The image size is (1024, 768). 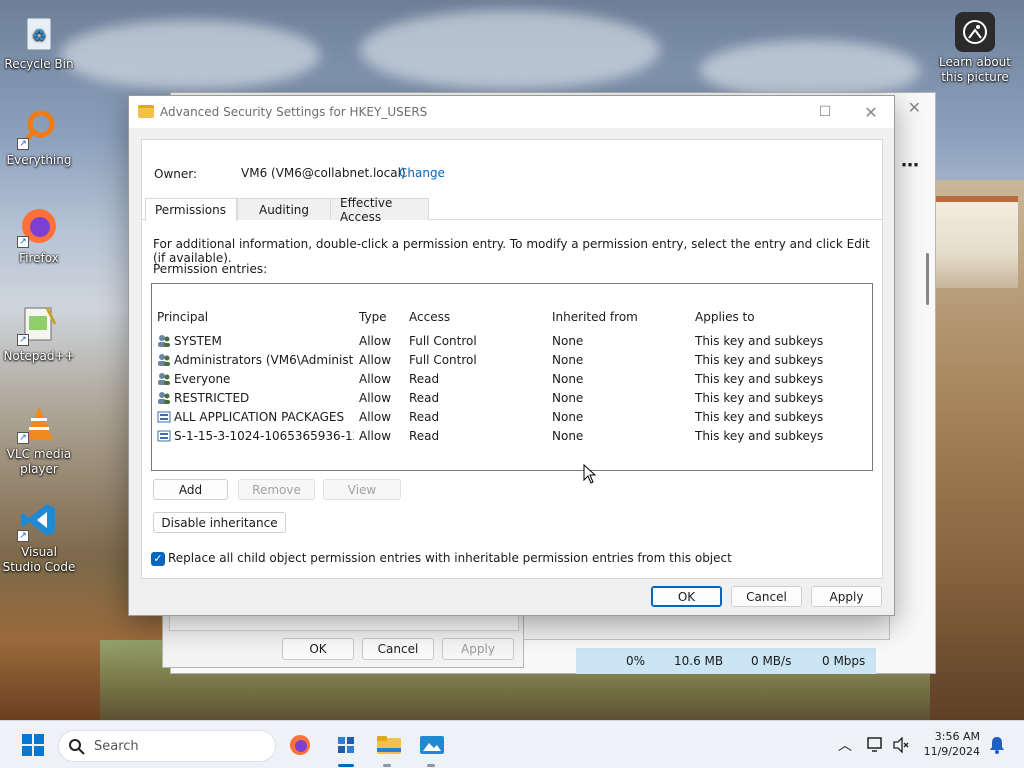 What do you see at coordinates (284, 209) in the screenshot?
I see `tab-auditing: Auditing` at bounding box center [284, 209].